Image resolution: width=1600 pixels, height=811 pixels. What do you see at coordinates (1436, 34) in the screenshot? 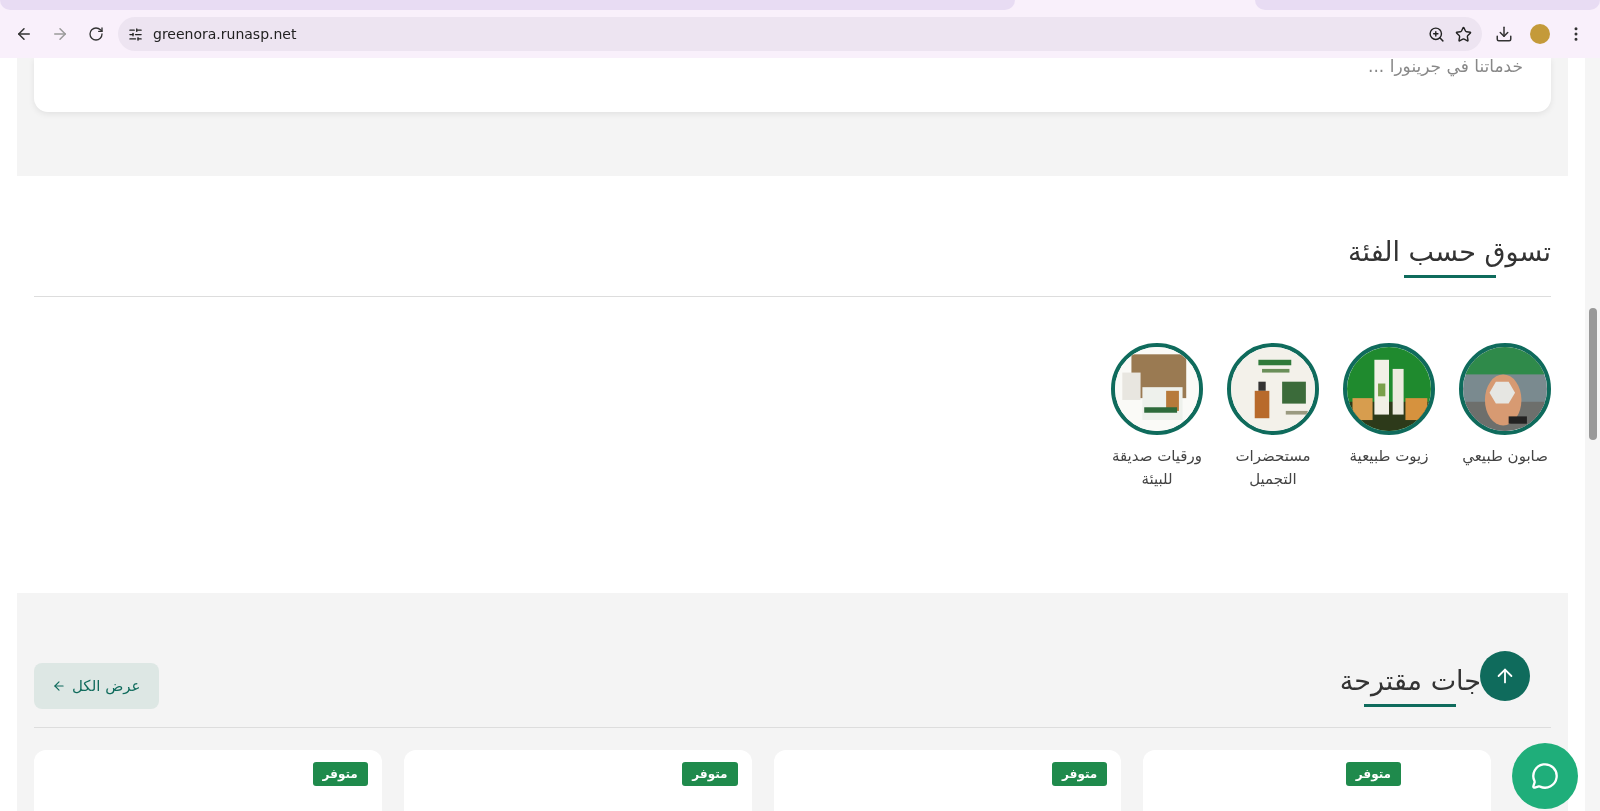
I see `zoom-icon` at bounding box center [1436, 34].